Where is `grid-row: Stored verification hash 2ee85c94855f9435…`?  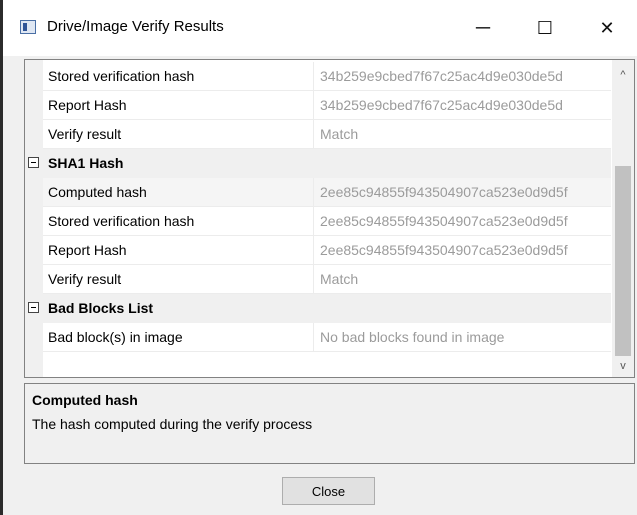
grid-row: Stored verification hash 2ee85c94855f9435… is located at coordinates (327, 221).